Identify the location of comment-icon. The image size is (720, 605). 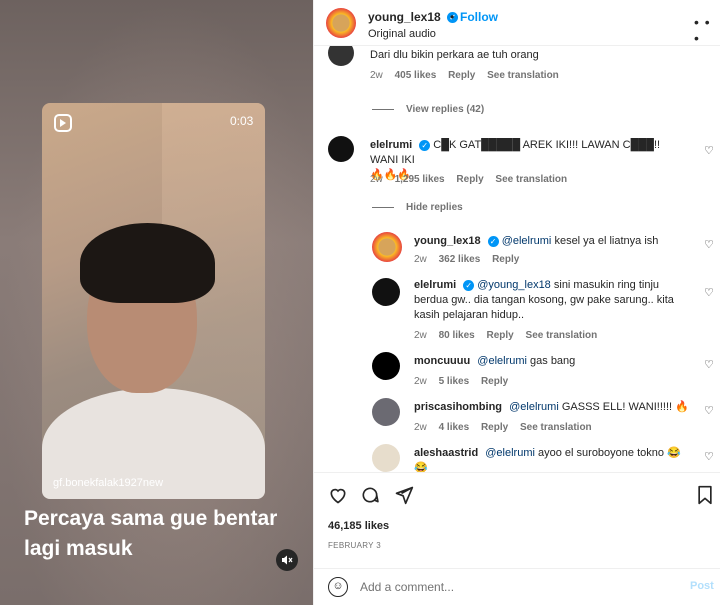
(370, 495).